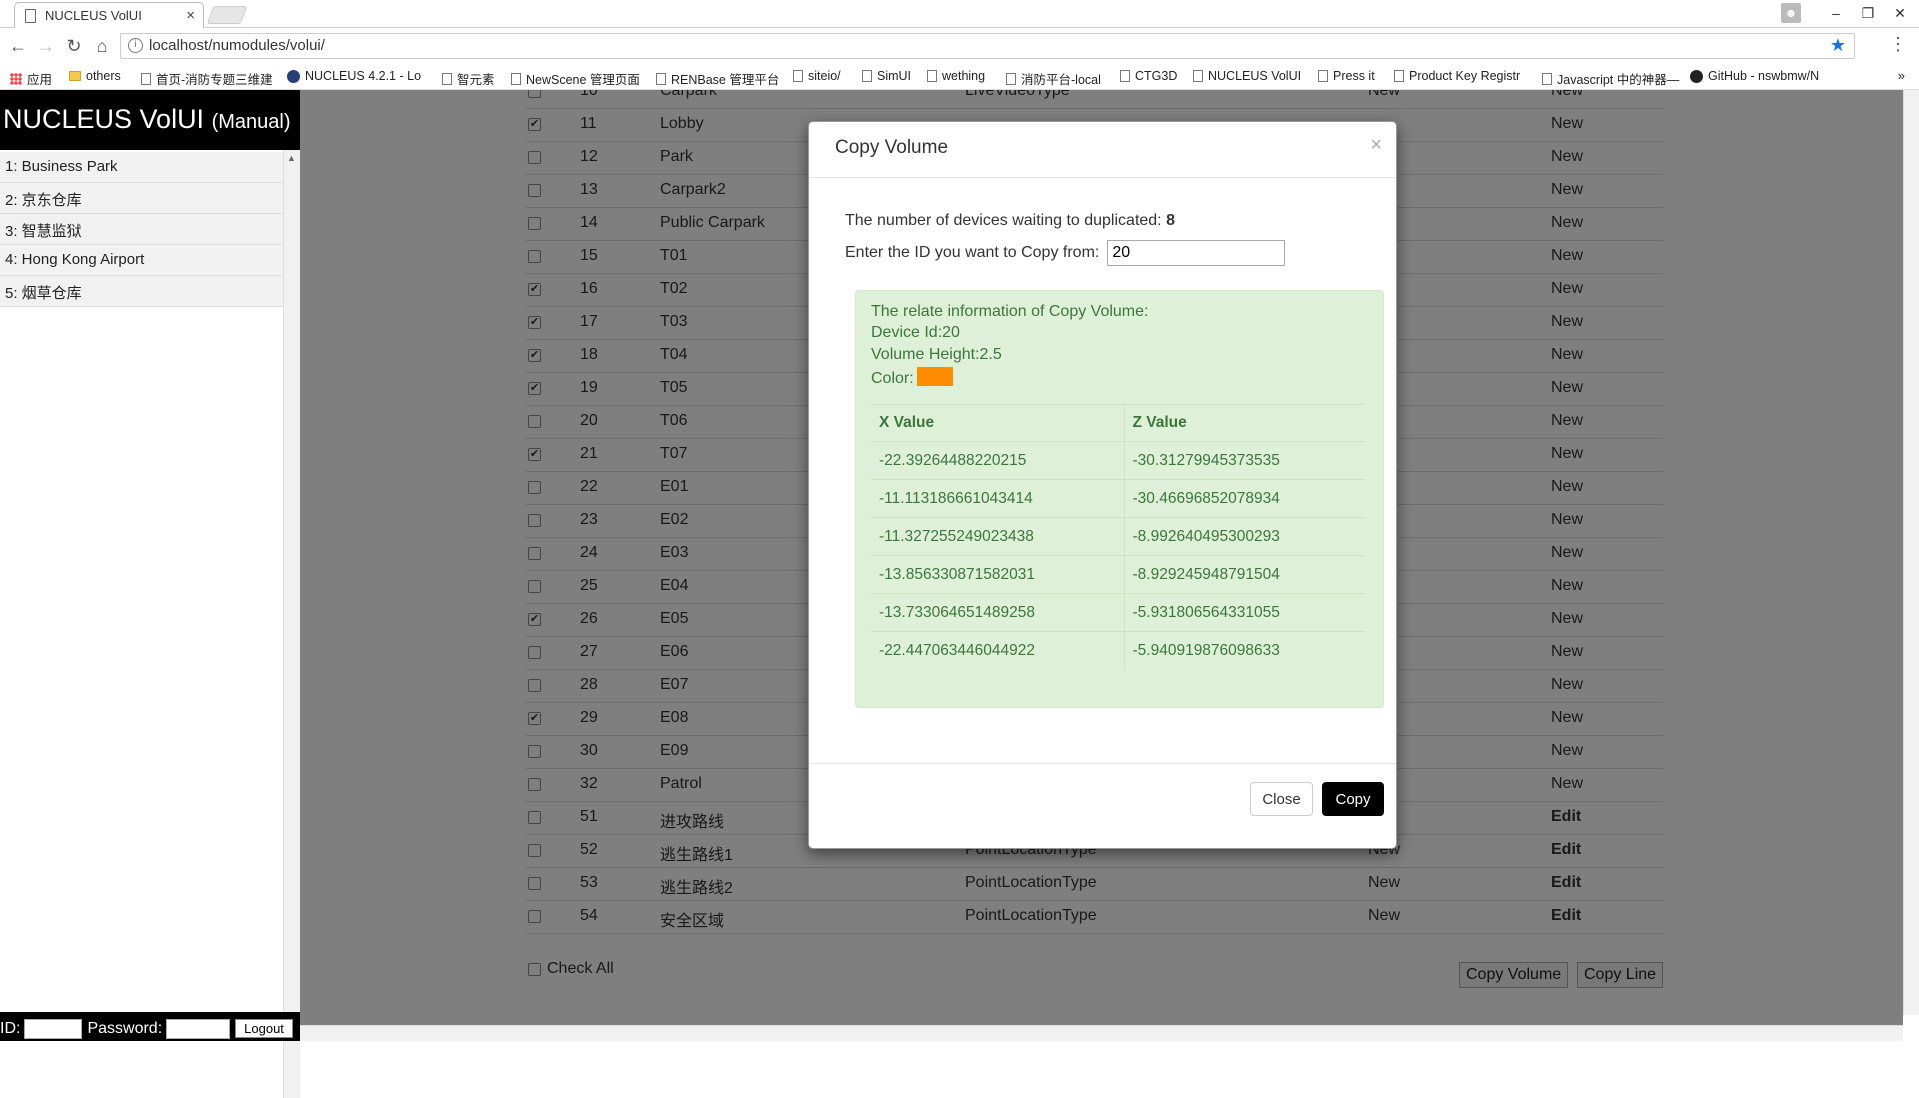 This screenshot has height=1098, width=1919. I want to click on bookmark-label: wething, so click(964, 76).